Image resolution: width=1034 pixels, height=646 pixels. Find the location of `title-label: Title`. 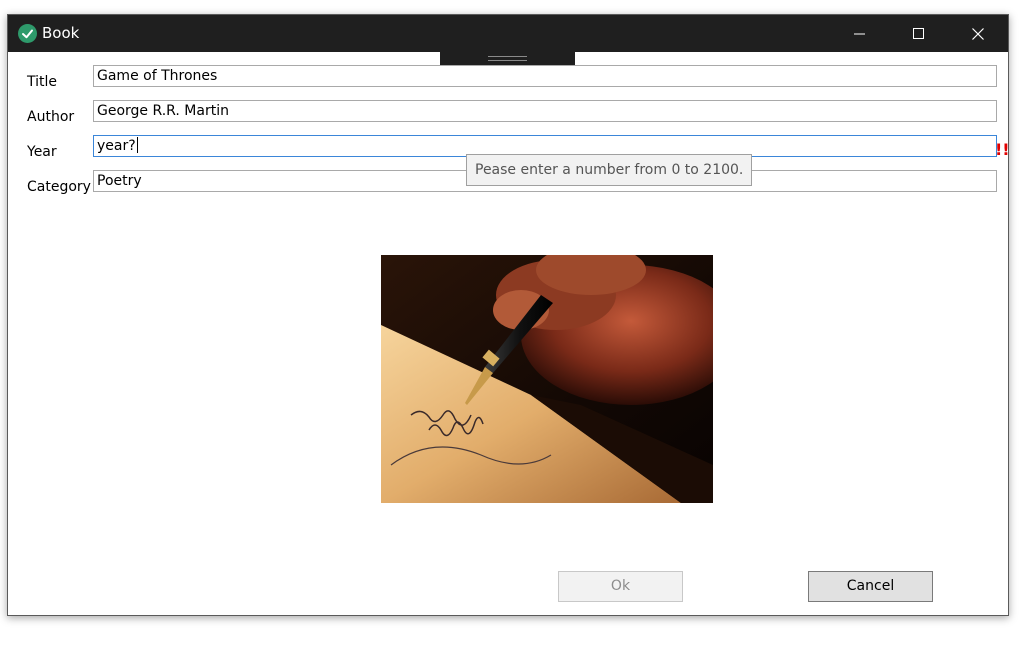

title-label: Title is located at coordinates (42, 82).